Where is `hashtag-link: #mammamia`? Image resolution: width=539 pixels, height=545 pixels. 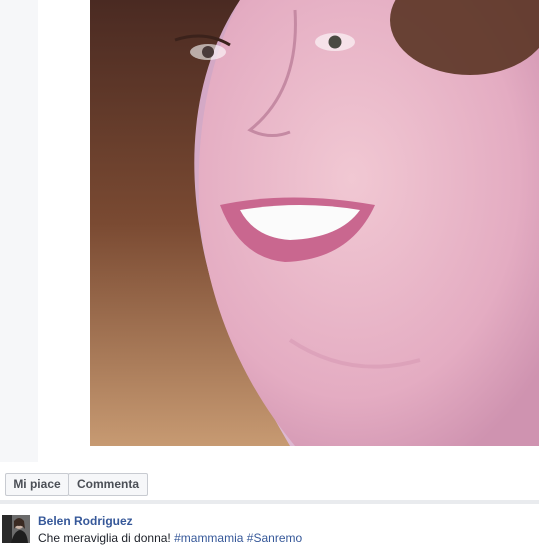 hashtag-link: #mammamia is located at coordinates (208, 538).